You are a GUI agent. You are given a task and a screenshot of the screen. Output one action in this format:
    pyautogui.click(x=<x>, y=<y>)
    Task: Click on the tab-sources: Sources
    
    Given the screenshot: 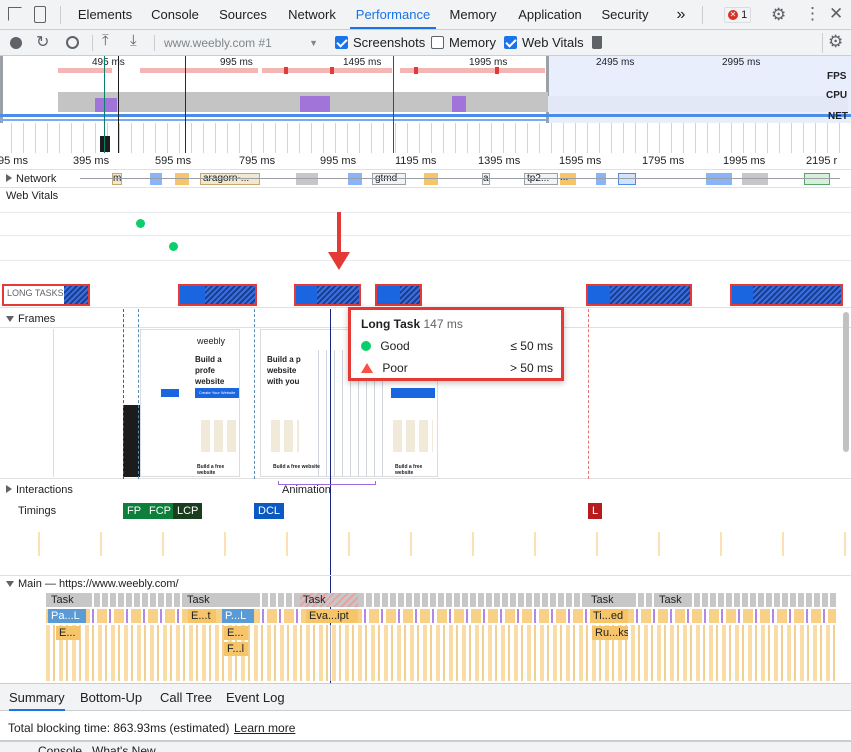 What is the action you would take?
    pyautogui.click(x=243, y=14)
    